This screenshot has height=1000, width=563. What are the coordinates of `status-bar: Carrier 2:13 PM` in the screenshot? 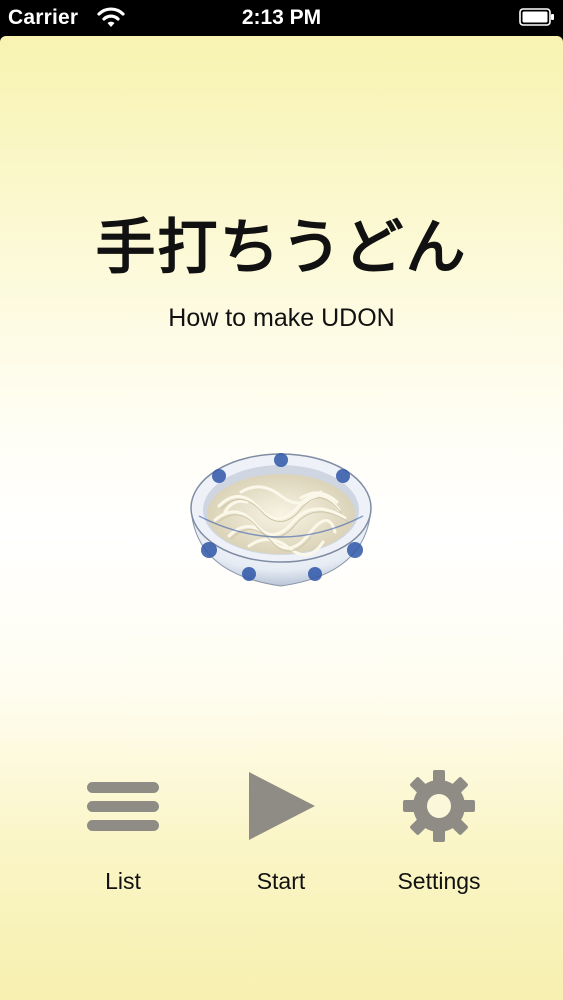 It's located at (281, 18).